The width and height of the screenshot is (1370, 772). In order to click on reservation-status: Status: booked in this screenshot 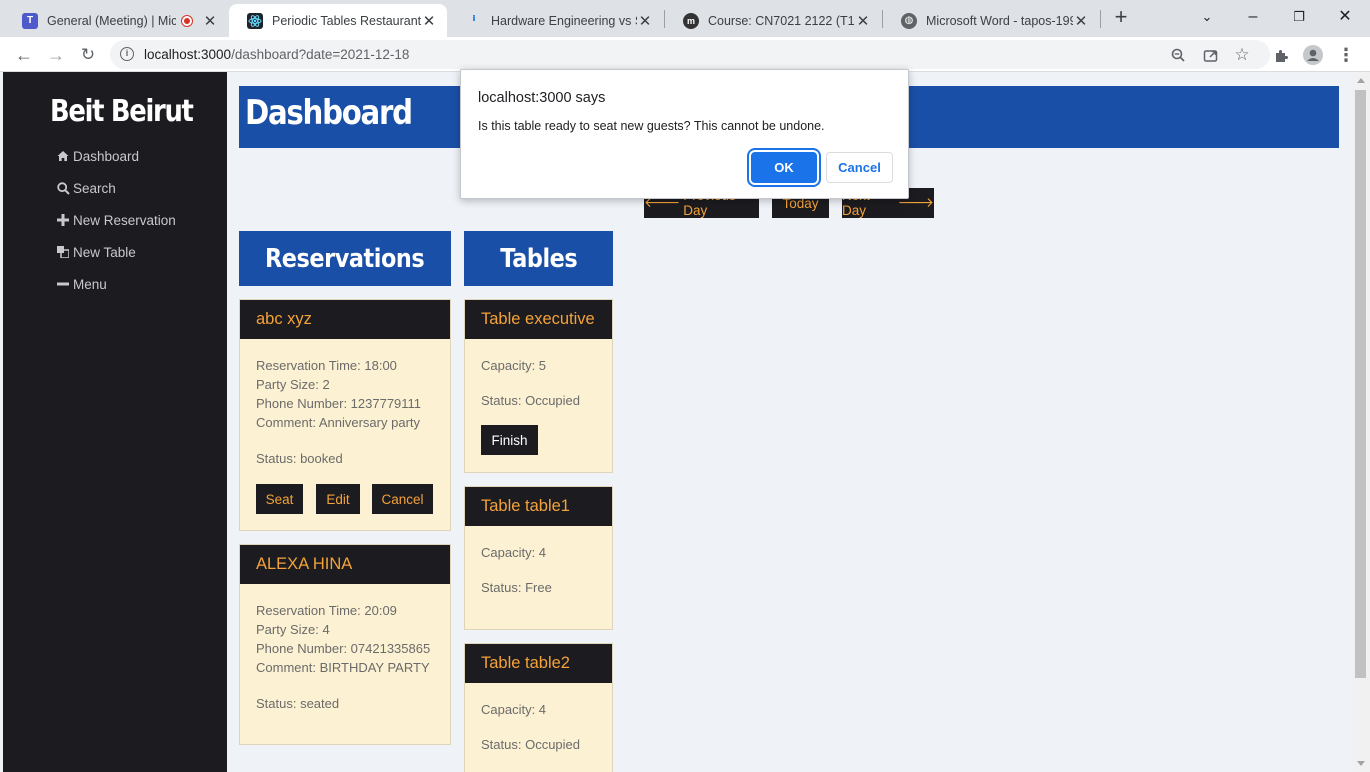, I will do `click(299, 458)`.